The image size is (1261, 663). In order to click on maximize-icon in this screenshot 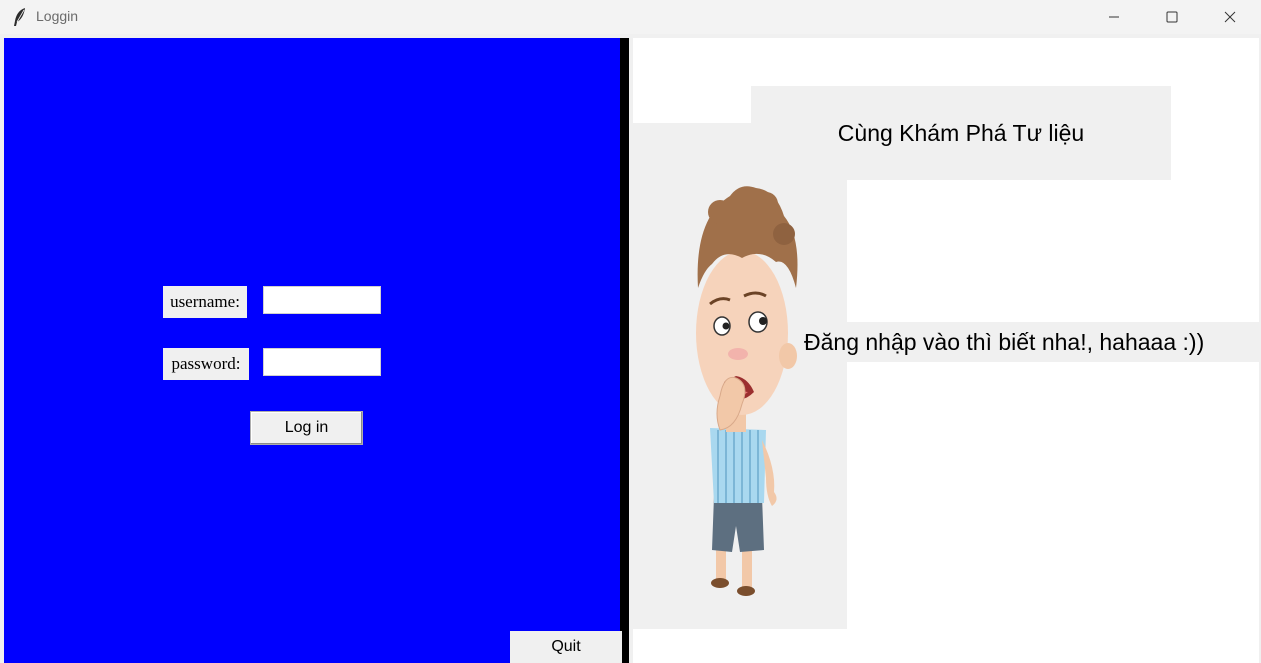, I will do `click(1172, 17)`.